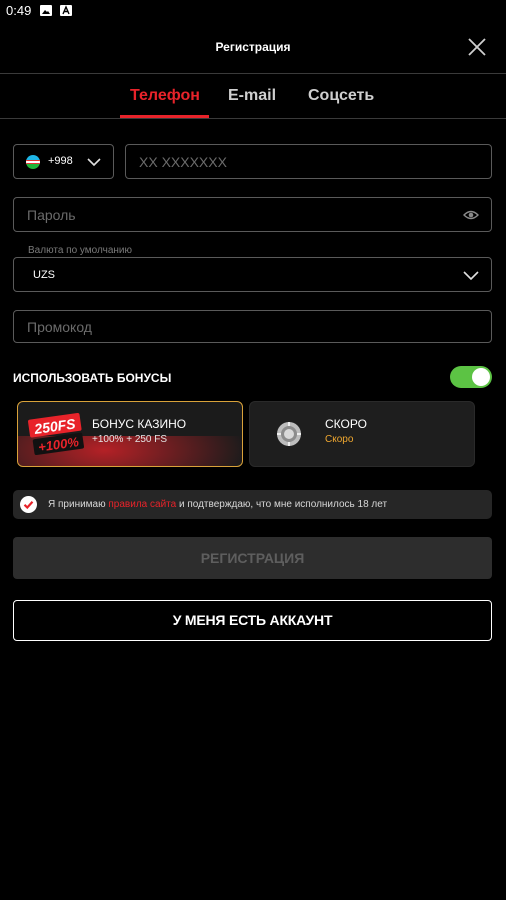 The height and width of the screenshot is (900, 506). Describe the element at coordinates (28, 504) in the screenshot. I see `terms-checkbox` at that location.